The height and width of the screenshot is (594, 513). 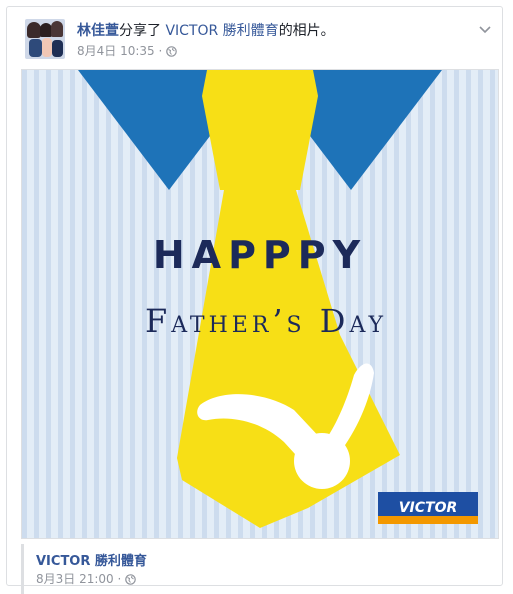 I want to click on source-meta: 8月3日 21:00 ·, so click(x=86, y=579).